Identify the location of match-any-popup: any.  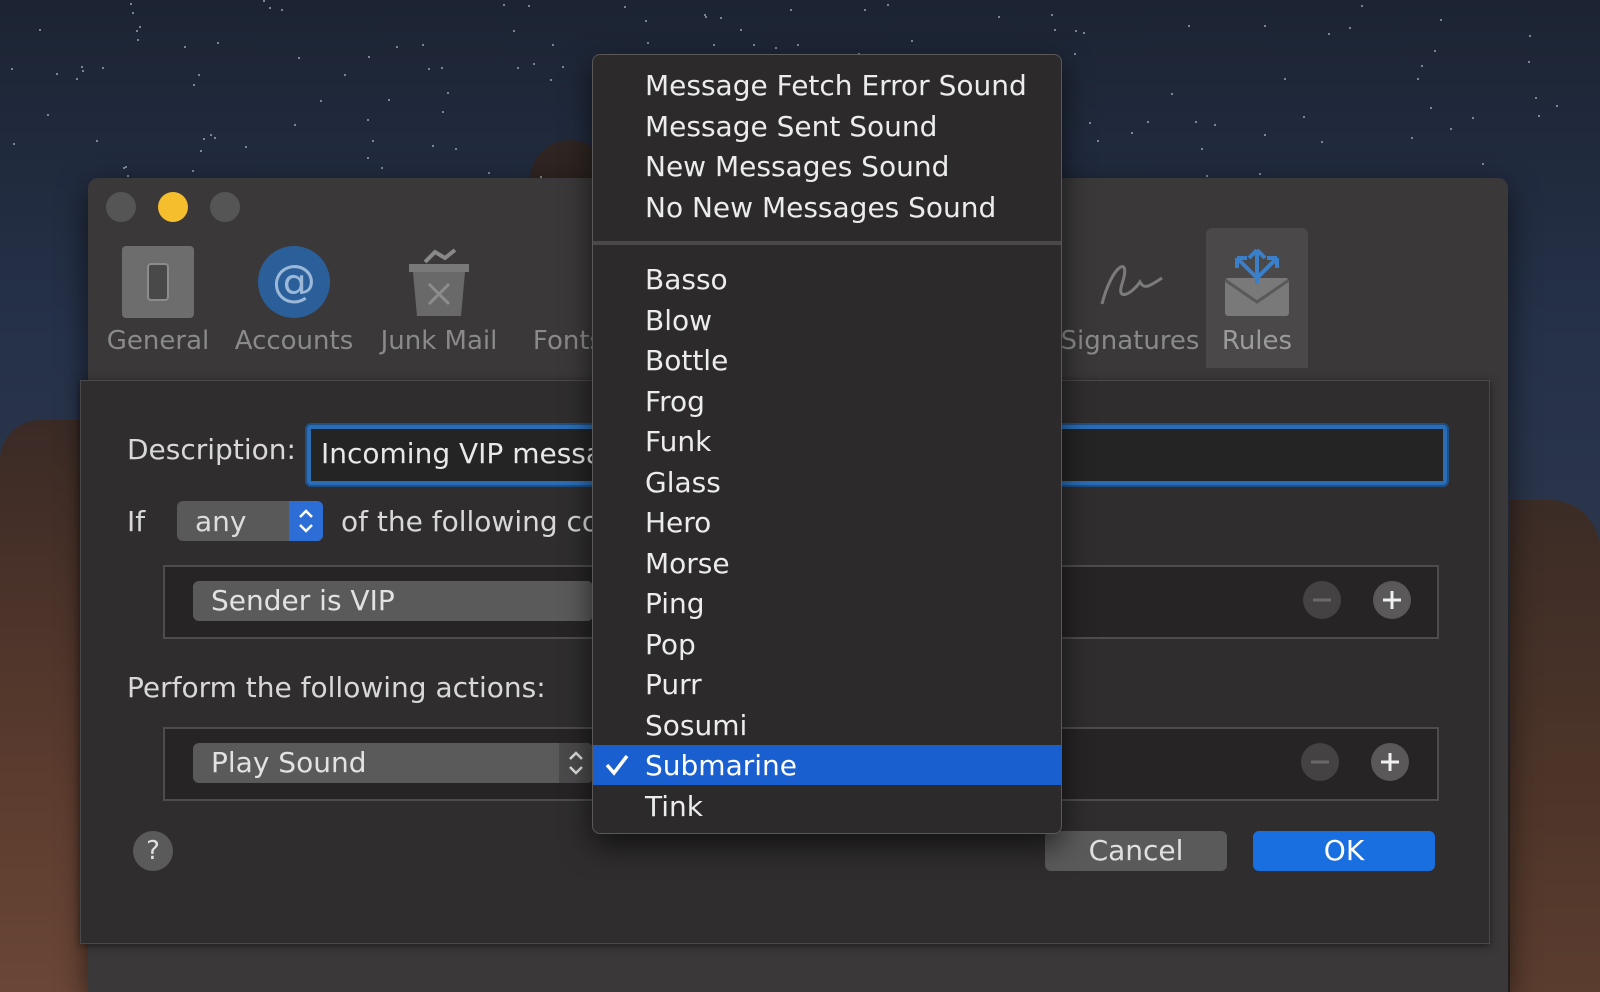
(250, 521).